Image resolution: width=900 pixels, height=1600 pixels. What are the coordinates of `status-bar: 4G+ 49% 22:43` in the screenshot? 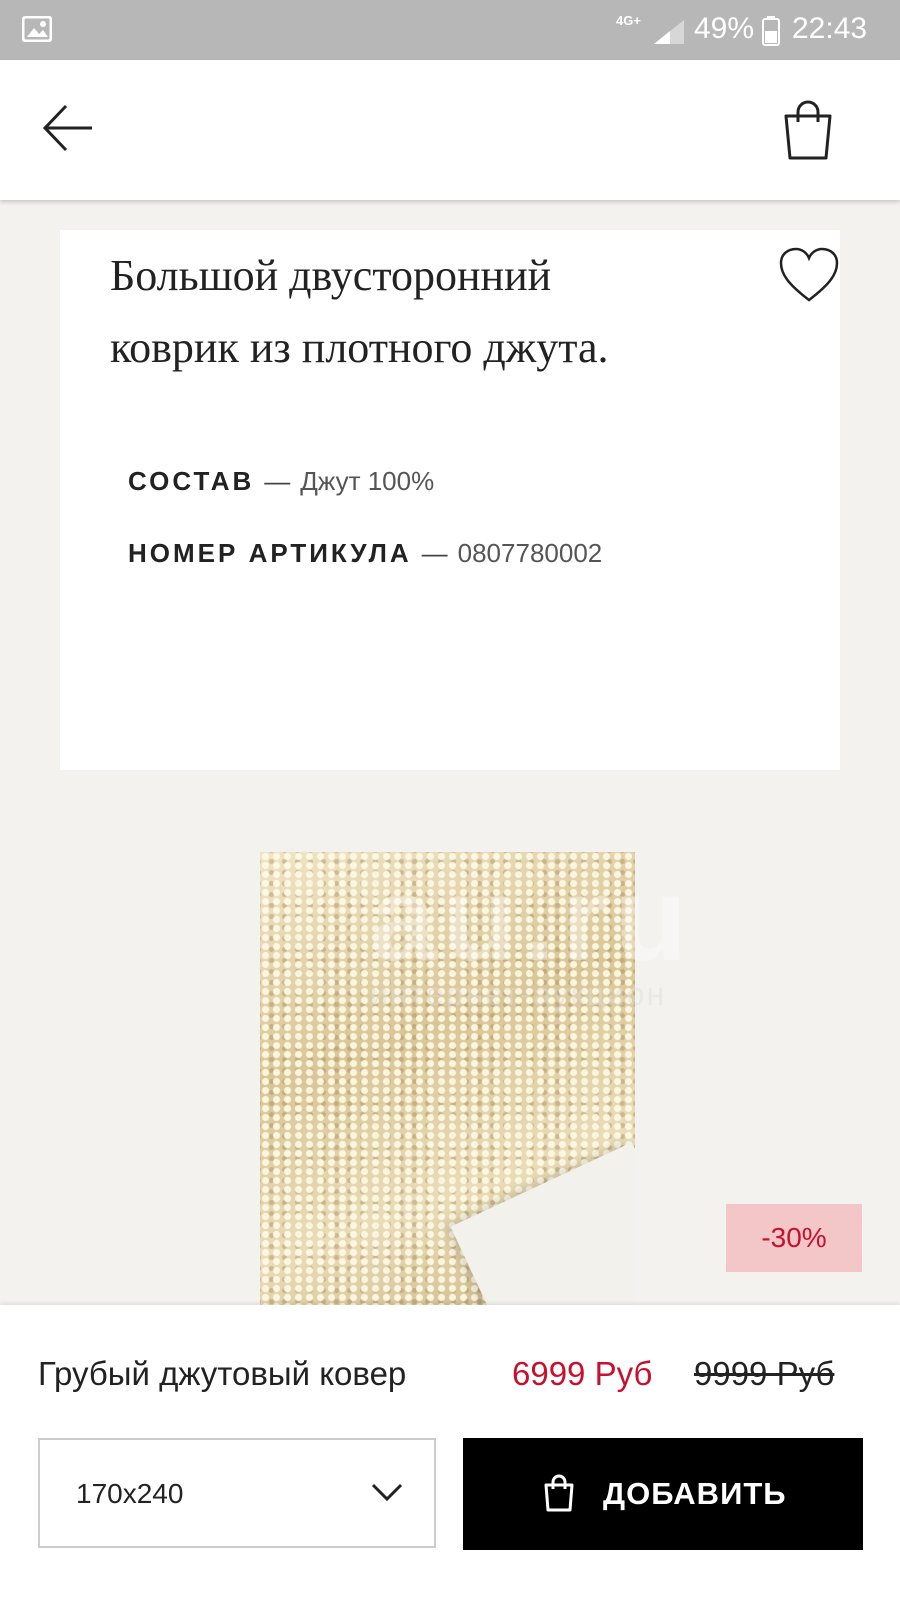 It's located at (450, 30).